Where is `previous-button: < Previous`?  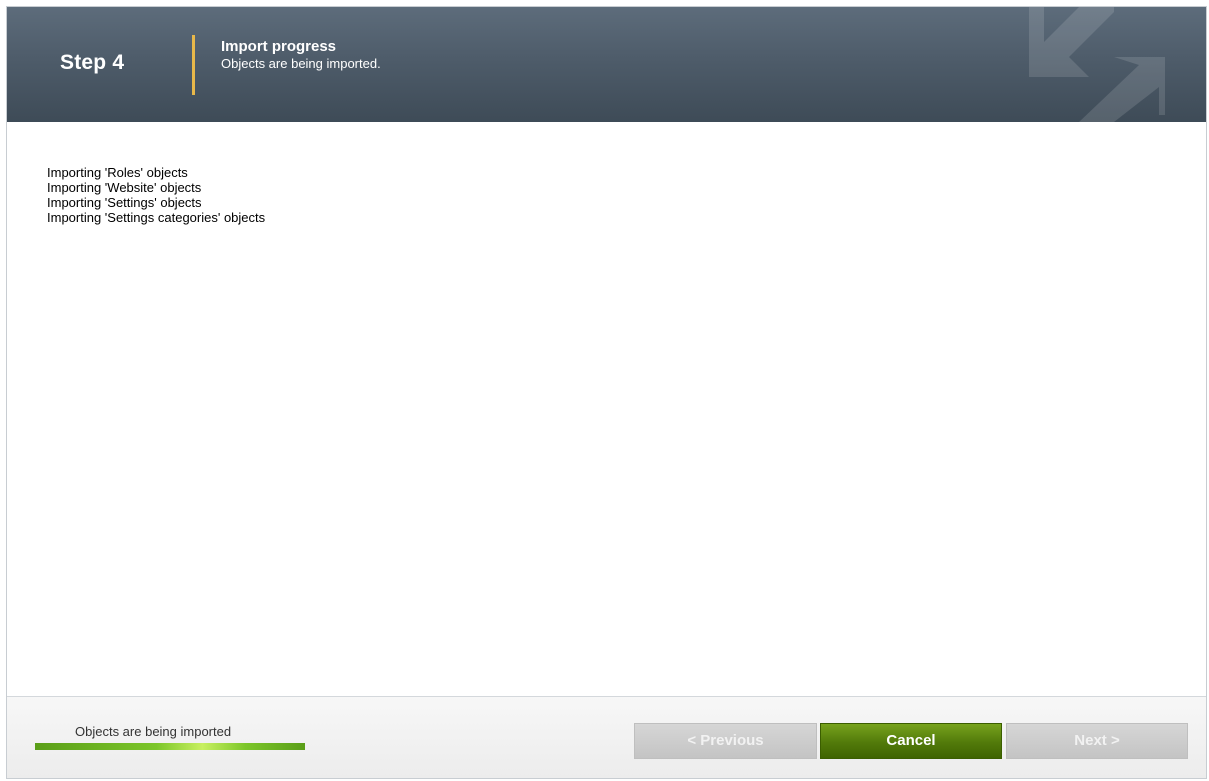
previous-button: < Previous is located at coordinates (725, 741).